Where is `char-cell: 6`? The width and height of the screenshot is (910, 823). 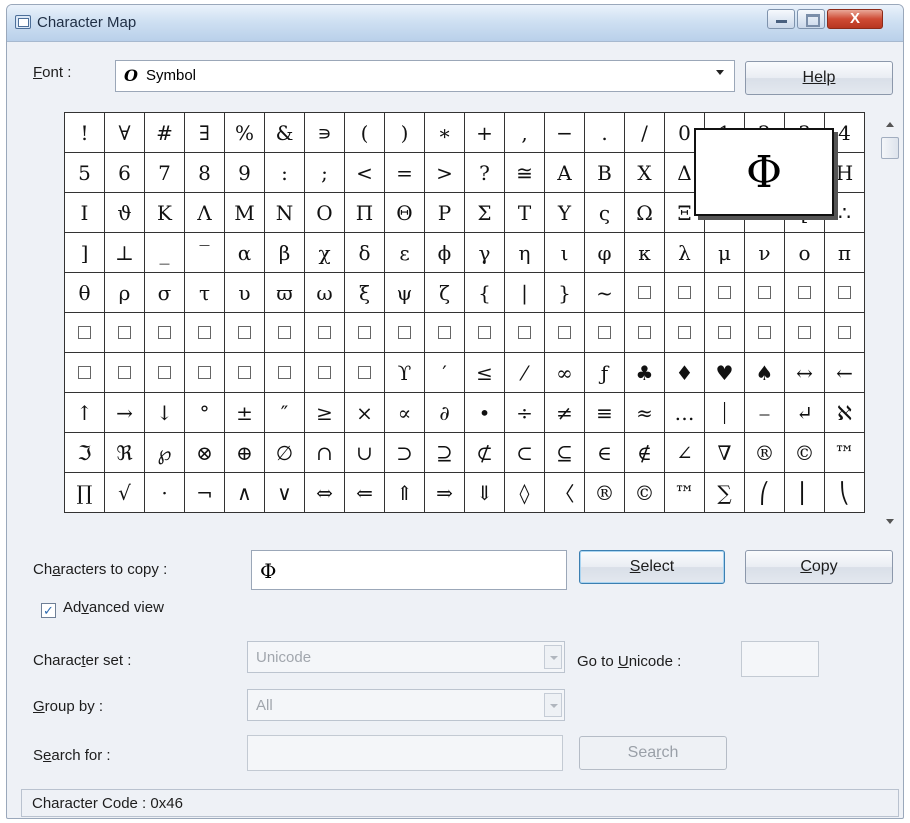 char-cell: 6 is located at coordinates (125, 173).